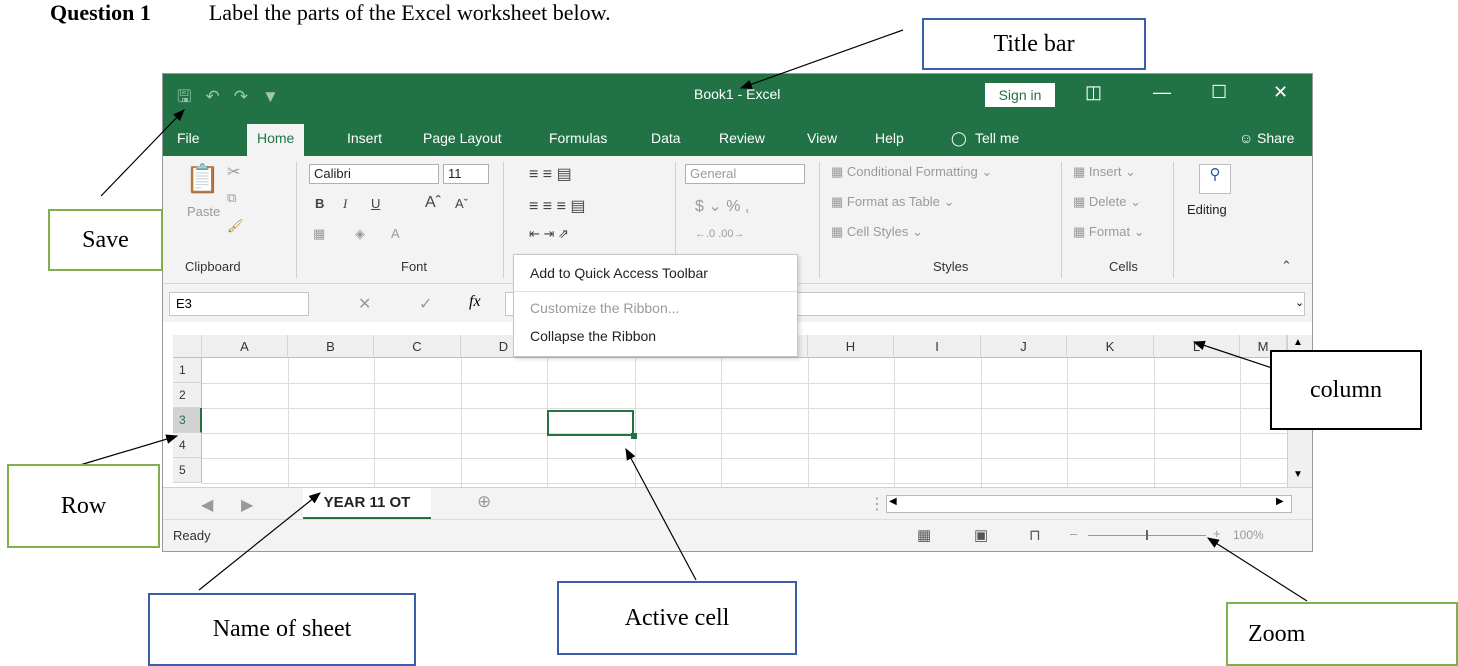 The height and width of the screenshot is (666, 1458). I want to click on conditional-formatting-icon: ▦, so click(837, 171).